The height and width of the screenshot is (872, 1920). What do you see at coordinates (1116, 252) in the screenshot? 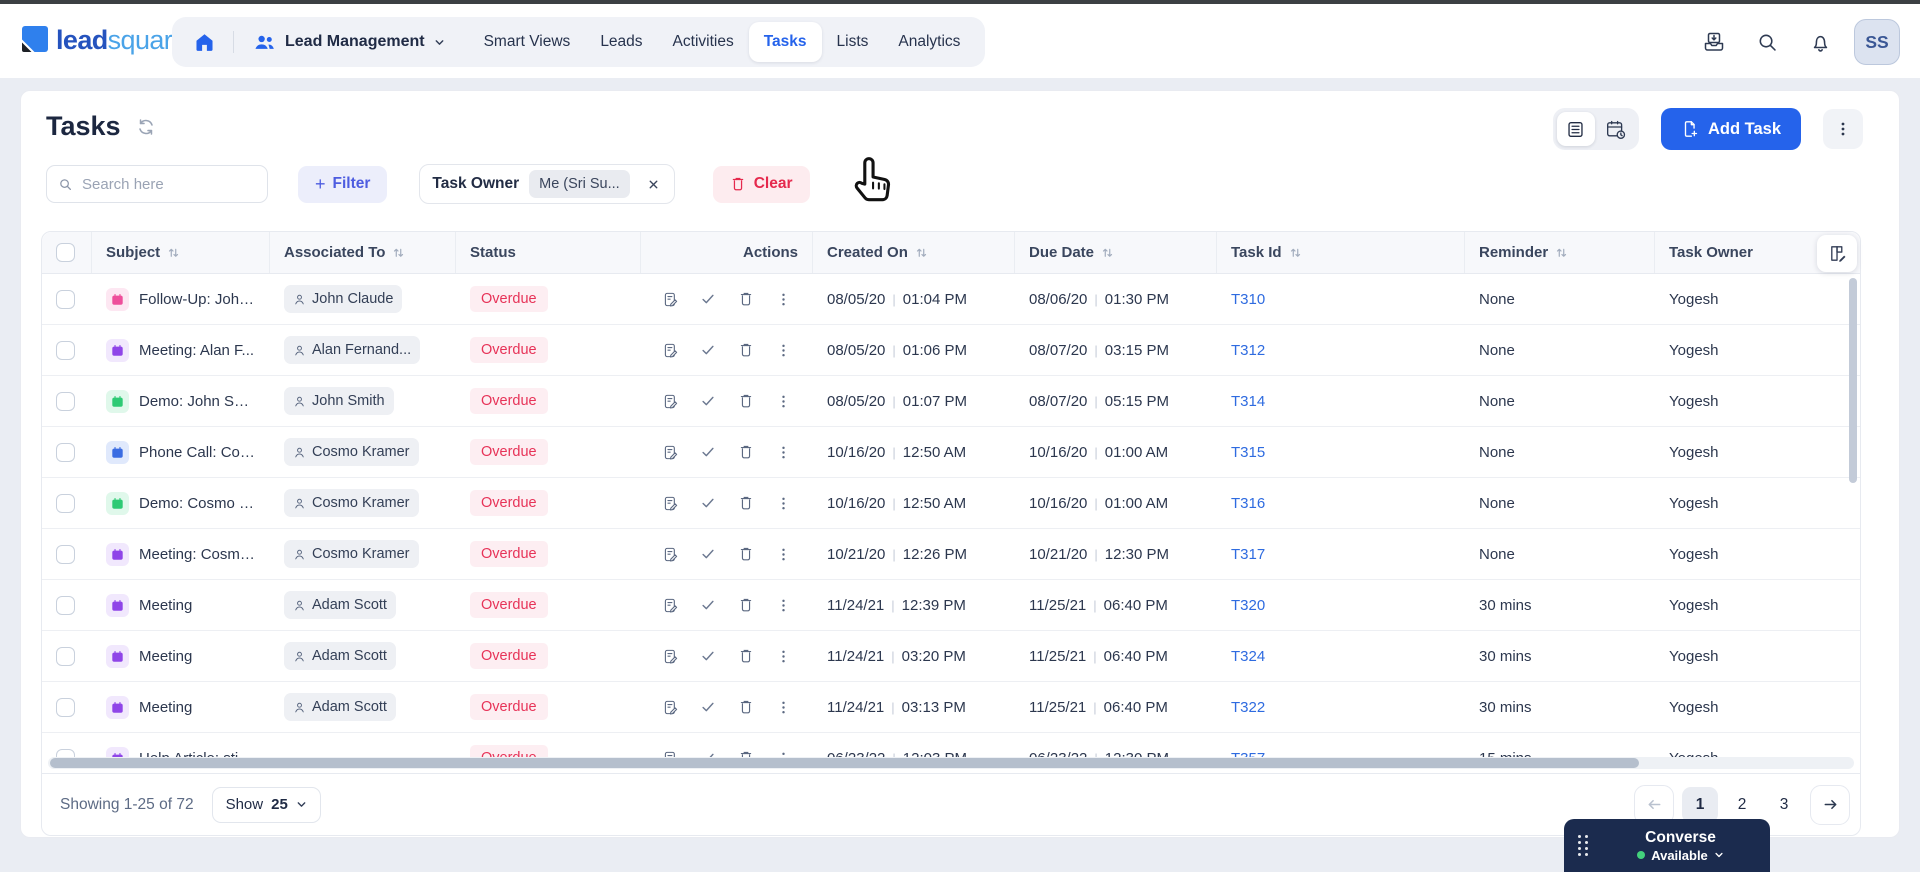
I see `column-header-due-date: Due Date` at bounding box center [1116, 252].